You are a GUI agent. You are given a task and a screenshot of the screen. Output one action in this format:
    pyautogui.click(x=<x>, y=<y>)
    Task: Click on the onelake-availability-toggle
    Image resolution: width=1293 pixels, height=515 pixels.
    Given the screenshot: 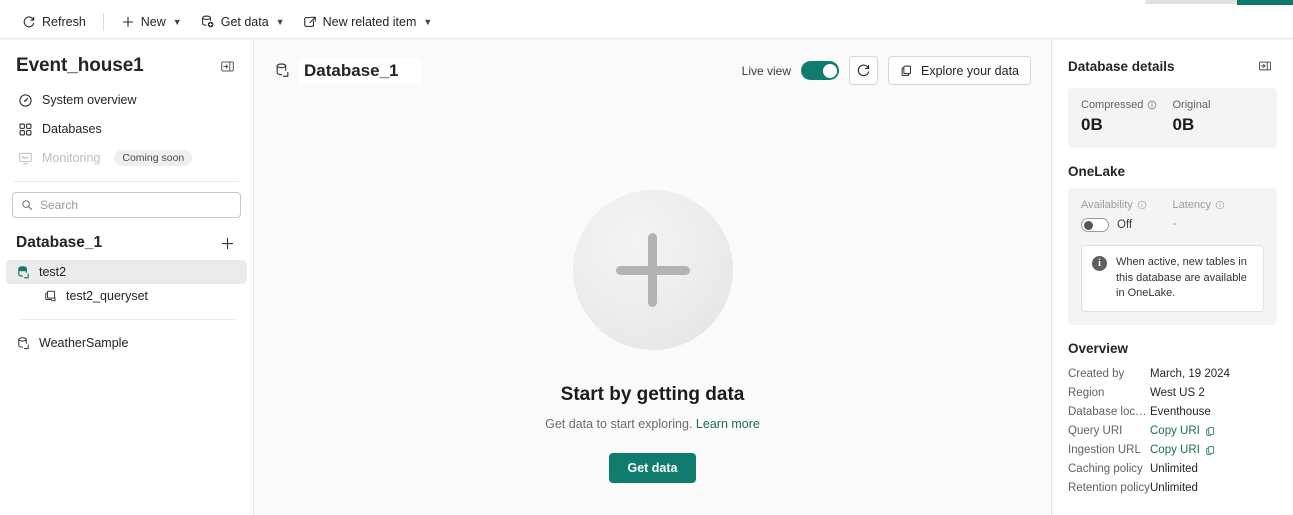 What is the action you would take?
    pyautogui.click(x=1095, y=225)
    